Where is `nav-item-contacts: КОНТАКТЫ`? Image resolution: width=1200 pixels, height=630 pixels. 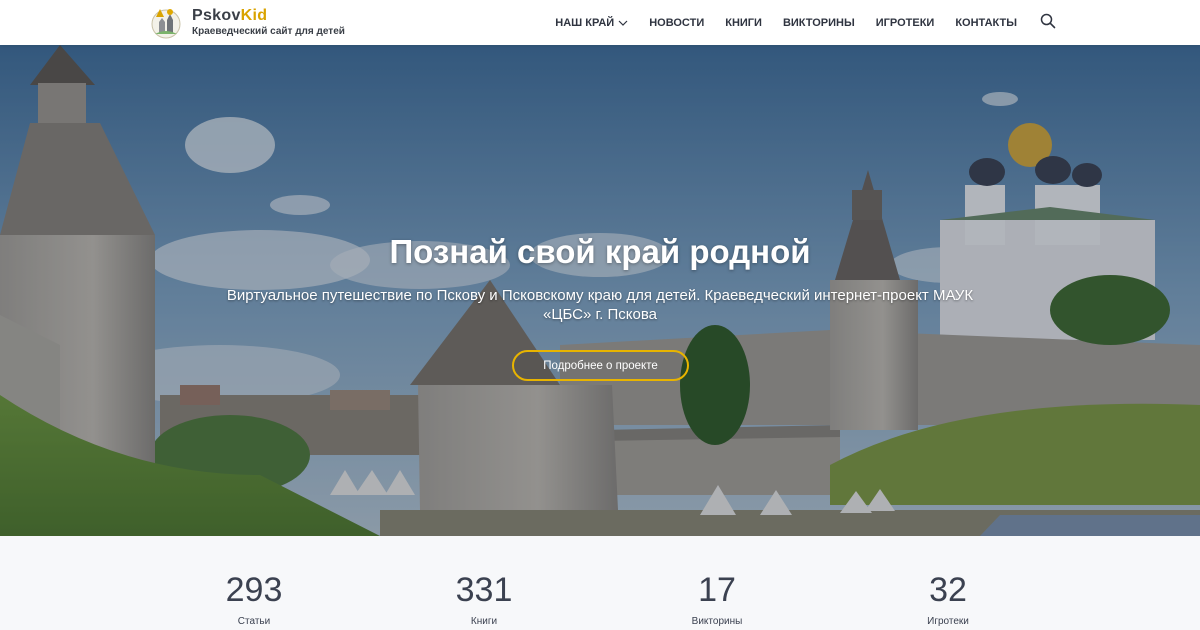
nav-item-contacts: КОНТАКТЫ is located at coordinates (986, 23).